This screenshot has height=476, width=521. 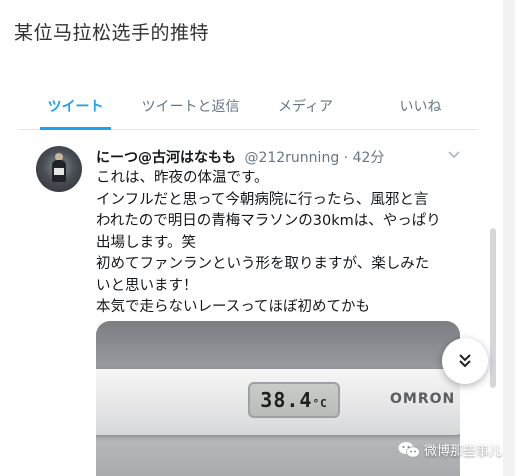 I want to click on watermark: 微博那些事儿, so click(x=450, y=449).